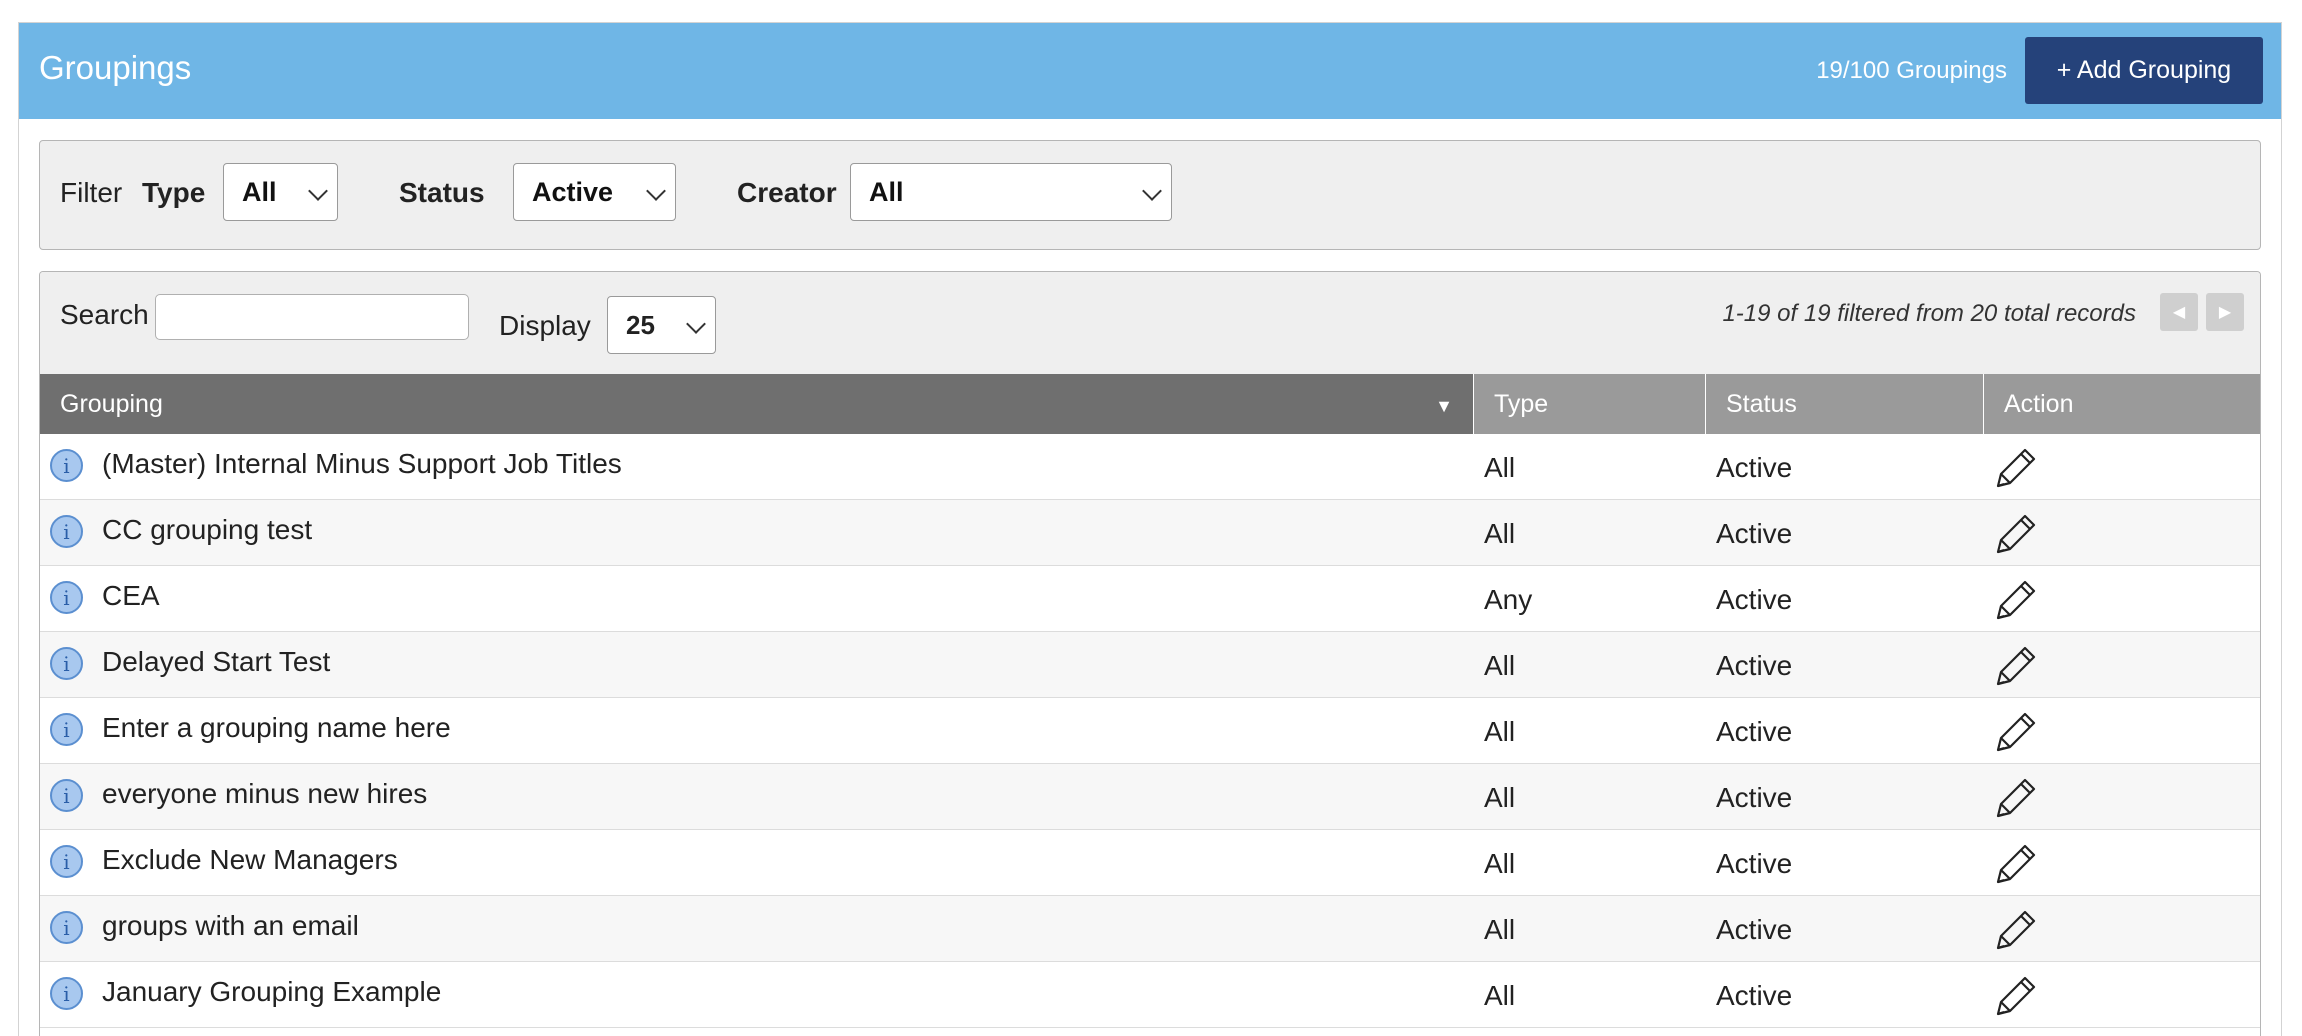 The width and height of the screenshot is (2302, 1036). I want to click on grouping-name: Delayed Start Test, so click(216, 661).